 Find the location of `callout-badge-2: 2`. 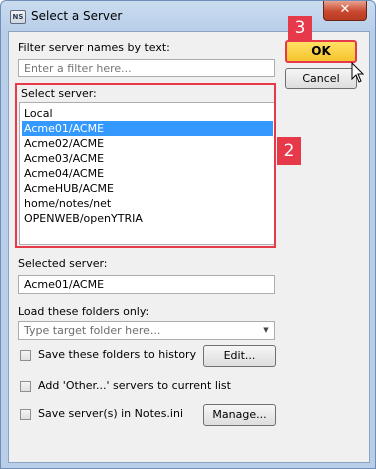

callout-badge-2: 2 is located at coordinates (289, 151).